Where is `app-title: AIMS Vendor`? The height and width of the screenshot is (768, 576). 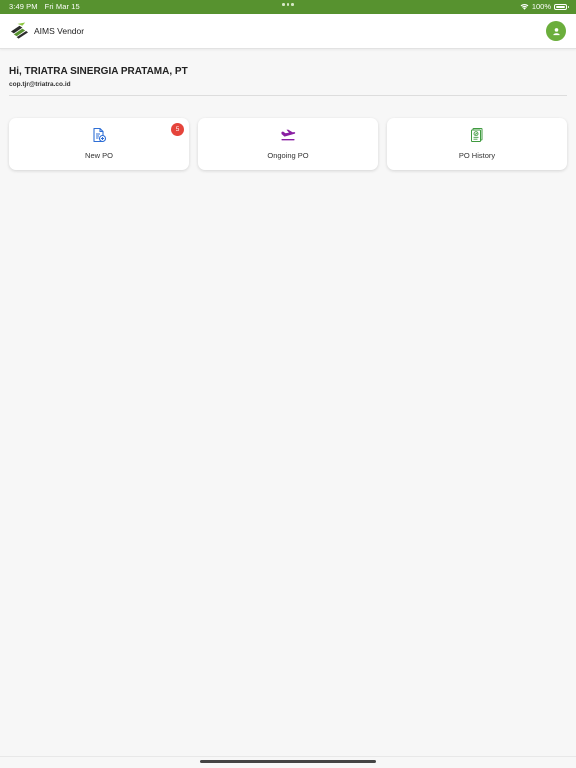 app-title: AIMS Vendor is located at coordinates (59, 31).